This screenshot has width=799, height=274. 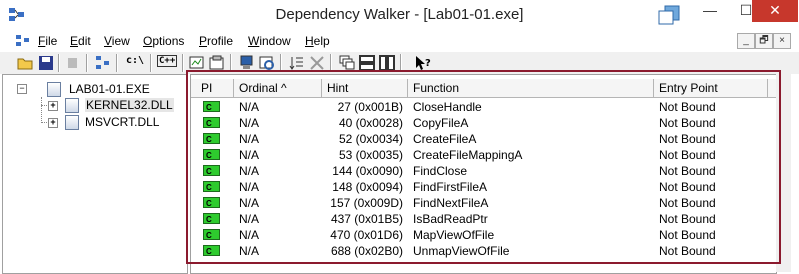 What do you see at coordinates (215, 88) in the screenshot?
I see `column-header-pi: PI` at bounding box center [215, 88].